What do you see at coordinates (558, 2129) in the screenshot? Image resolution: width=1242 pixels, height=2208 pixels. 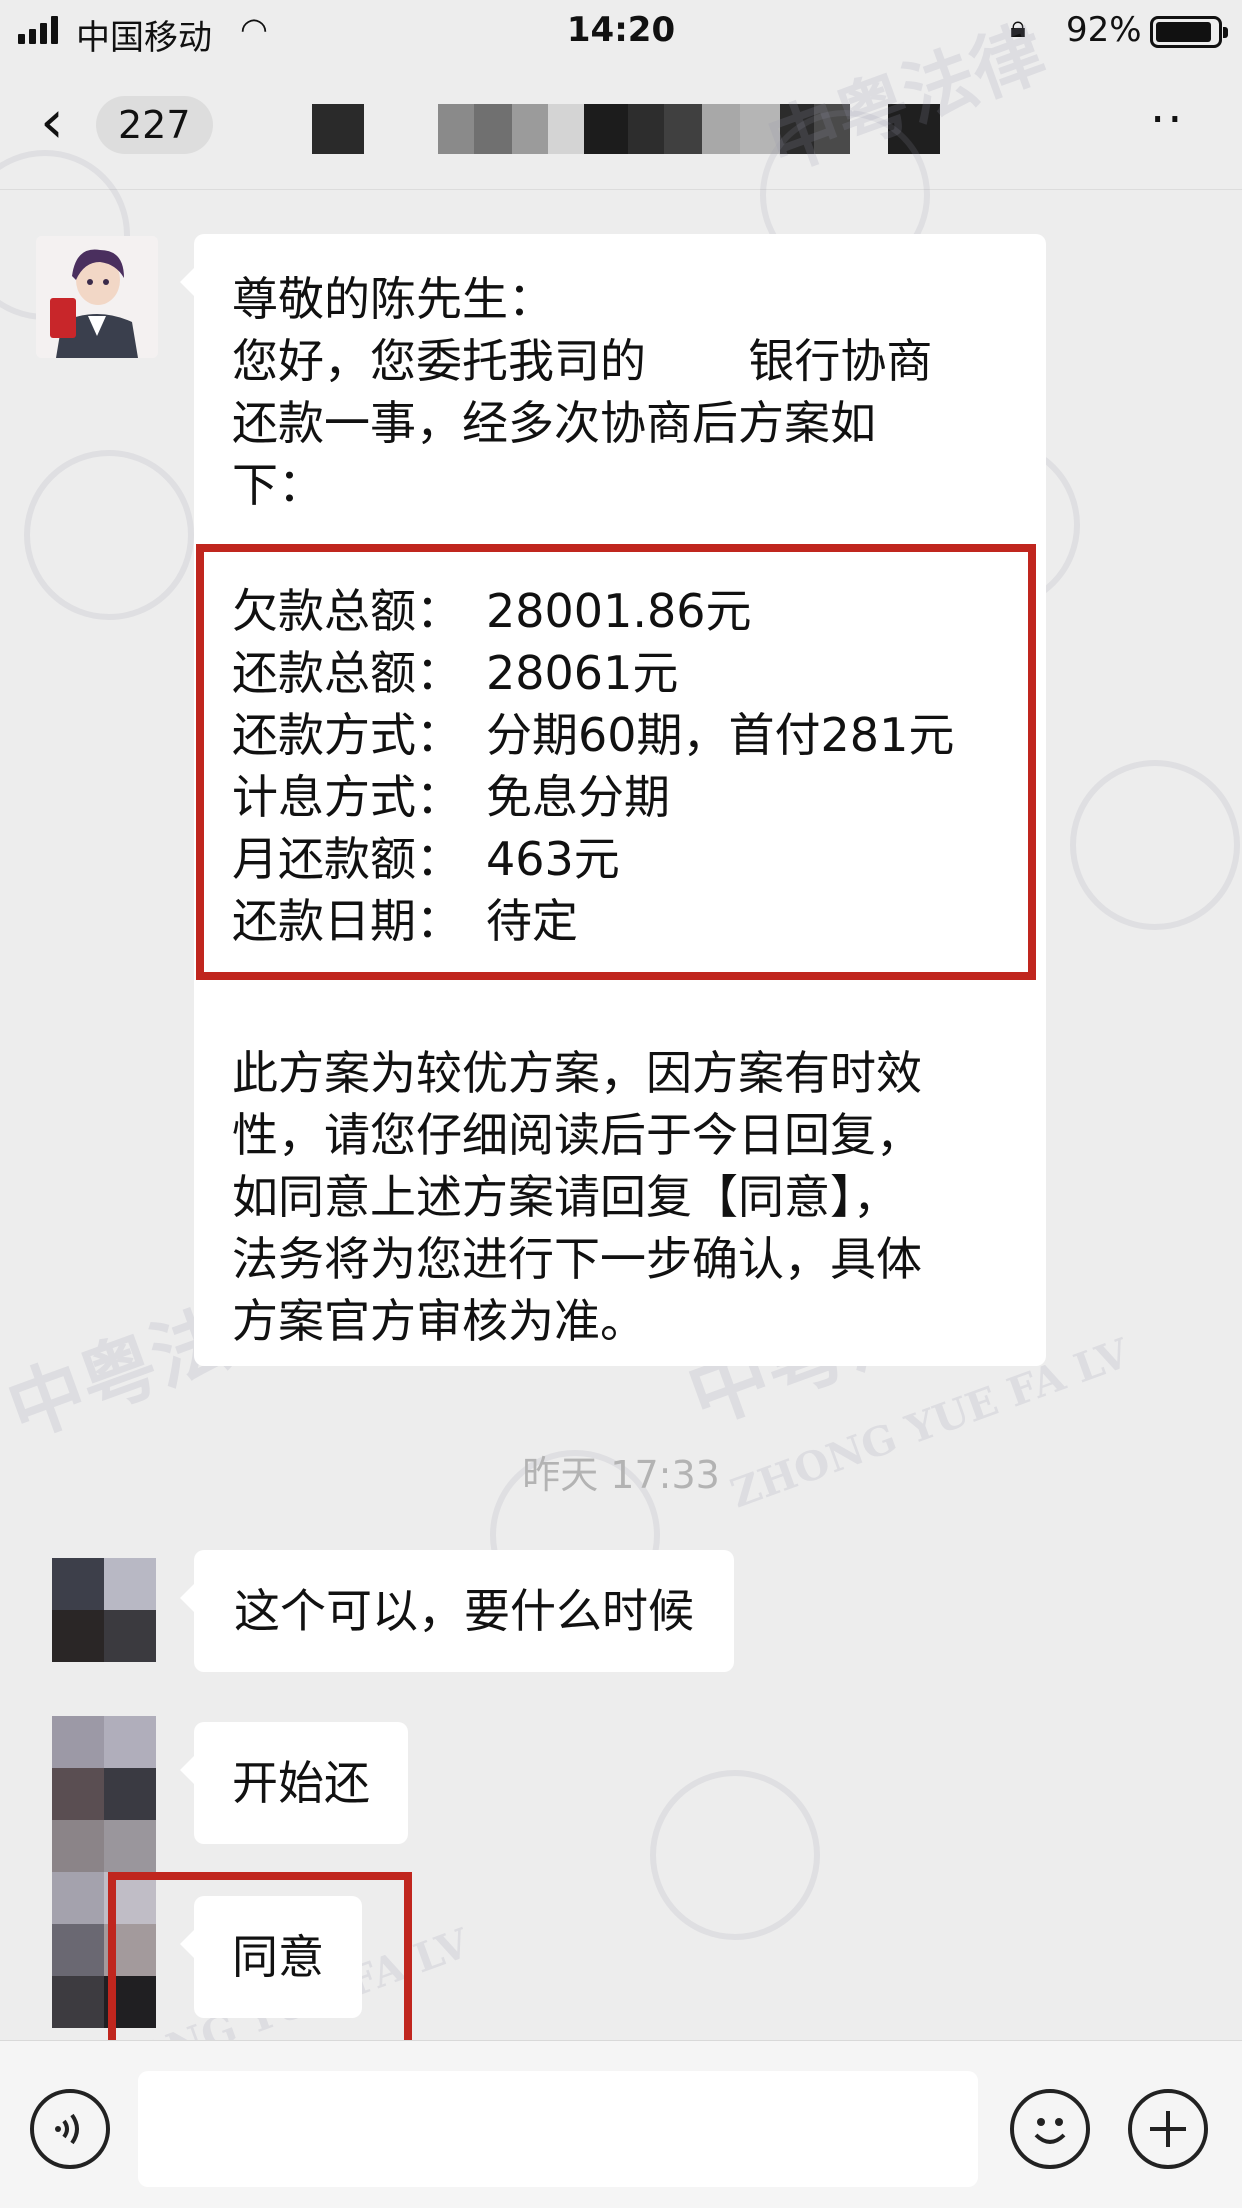 I see `message-input` at bounding box center [558, 2129].